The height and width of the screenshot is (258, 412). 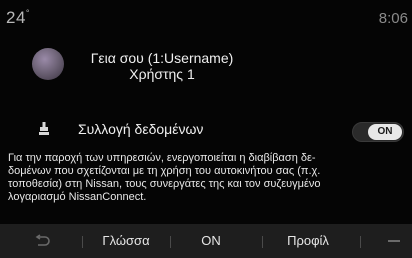 I want to click on temperature-readout: 24°, so click(x=18, y=18).